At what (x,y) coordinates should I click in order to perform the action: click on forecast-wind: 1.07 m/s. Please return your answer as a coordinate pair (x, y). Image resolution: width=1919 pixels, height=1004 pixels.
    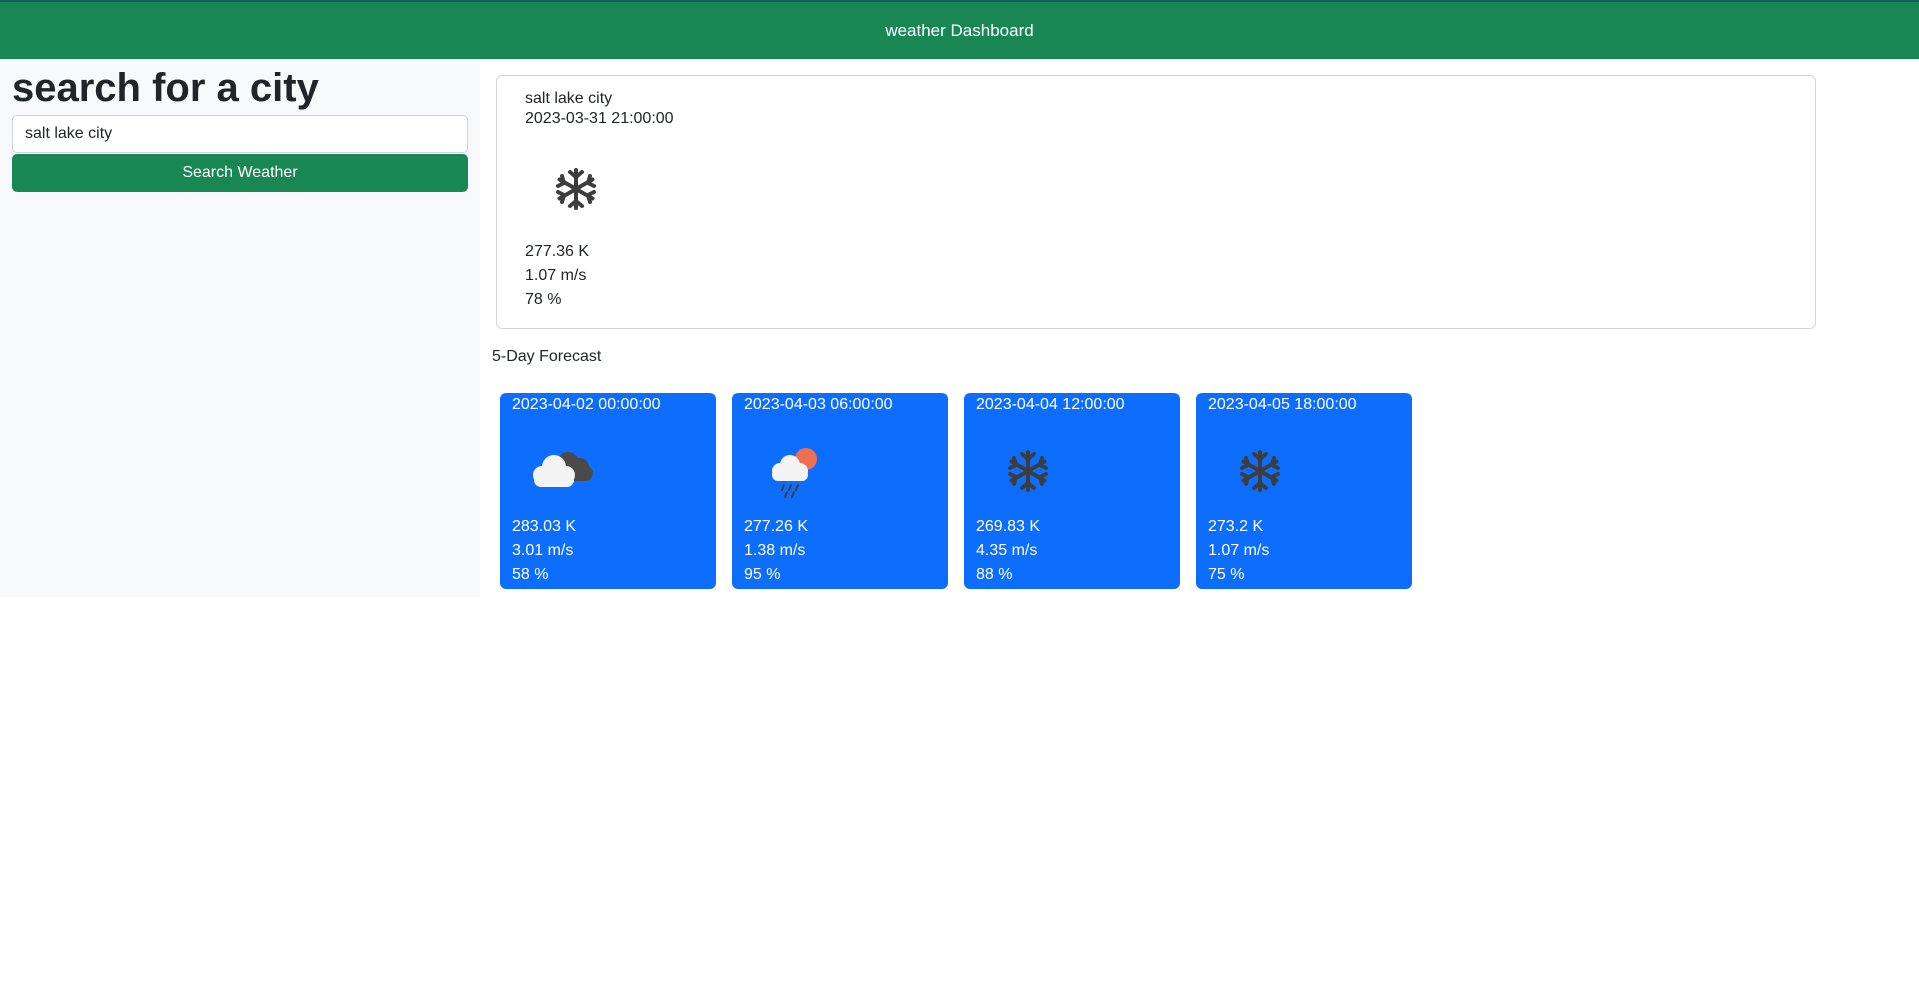
    Looking at the image, I should click on (1239, 550).